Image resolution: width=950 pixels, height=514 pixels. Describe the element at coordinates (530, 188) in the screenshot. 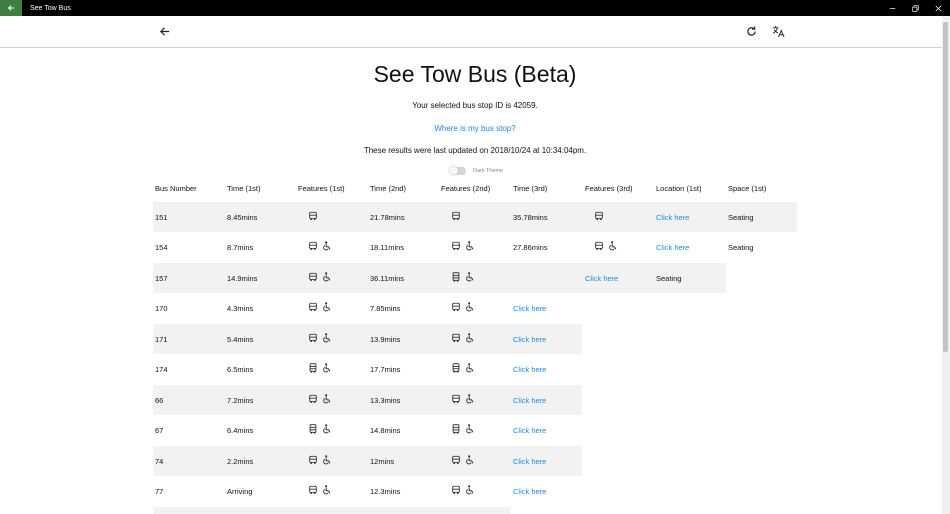

I see `header-time-3rd: Time (3rd)` at that location.